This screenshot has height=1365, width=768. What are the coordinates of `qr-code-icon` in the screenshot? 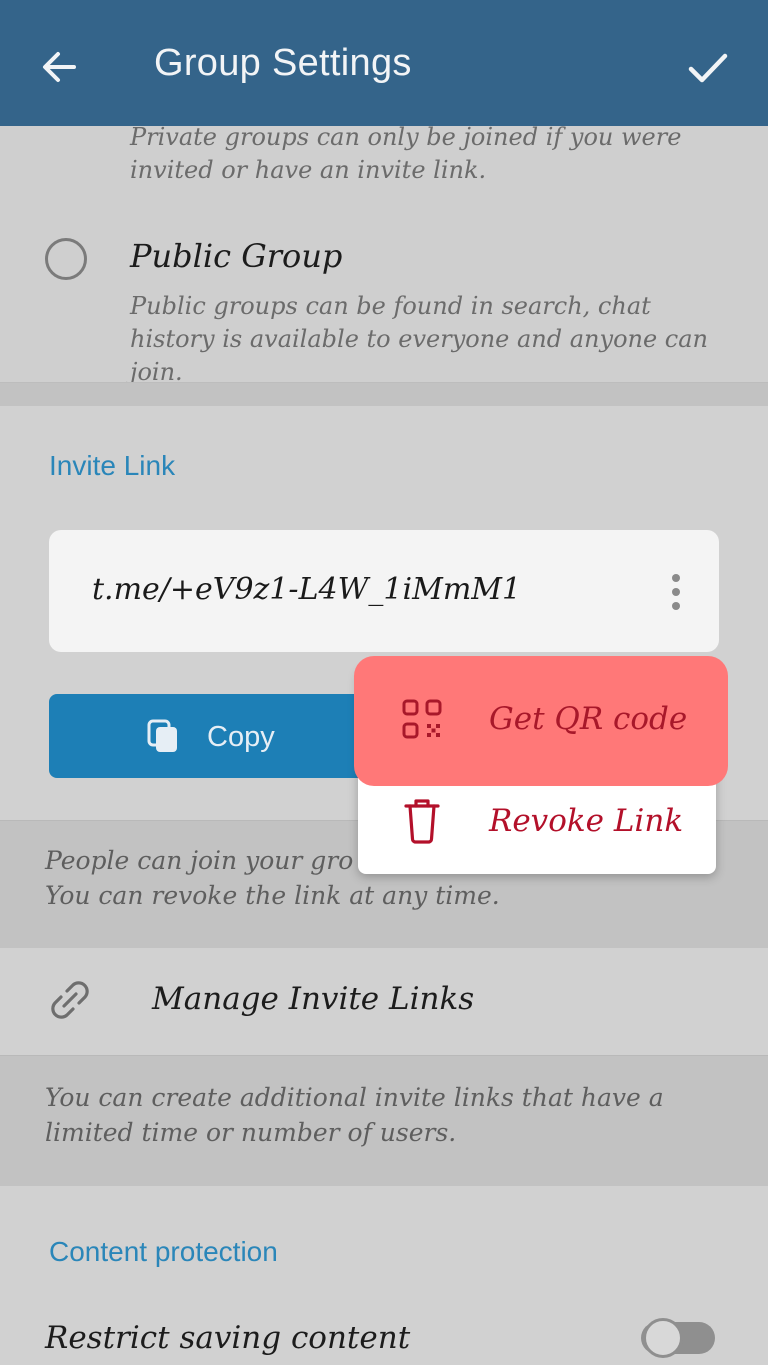 It's located at (422, 719).